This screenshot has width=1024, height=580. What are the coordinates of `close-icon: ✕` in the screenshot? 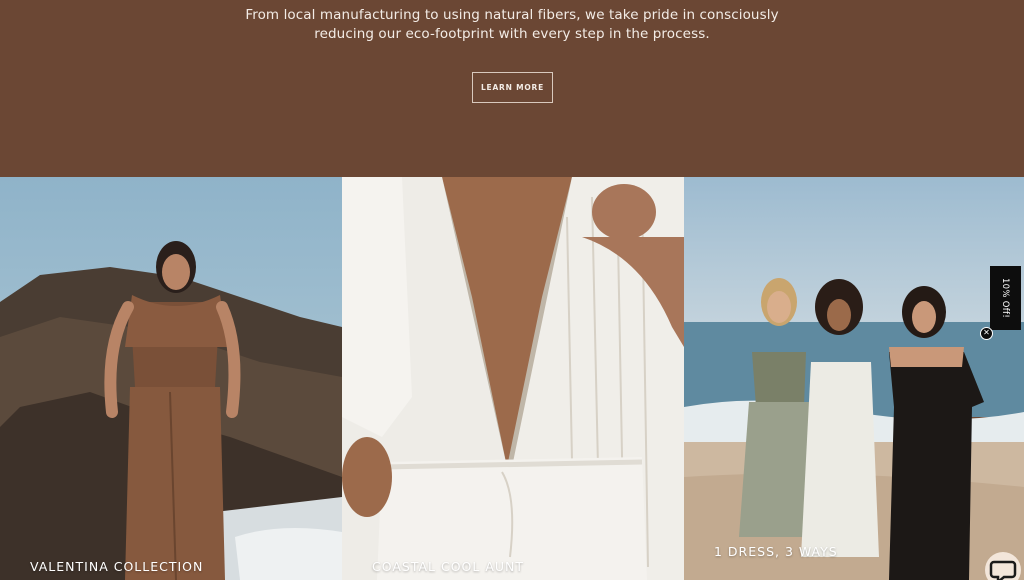 It's located at (986, 333).